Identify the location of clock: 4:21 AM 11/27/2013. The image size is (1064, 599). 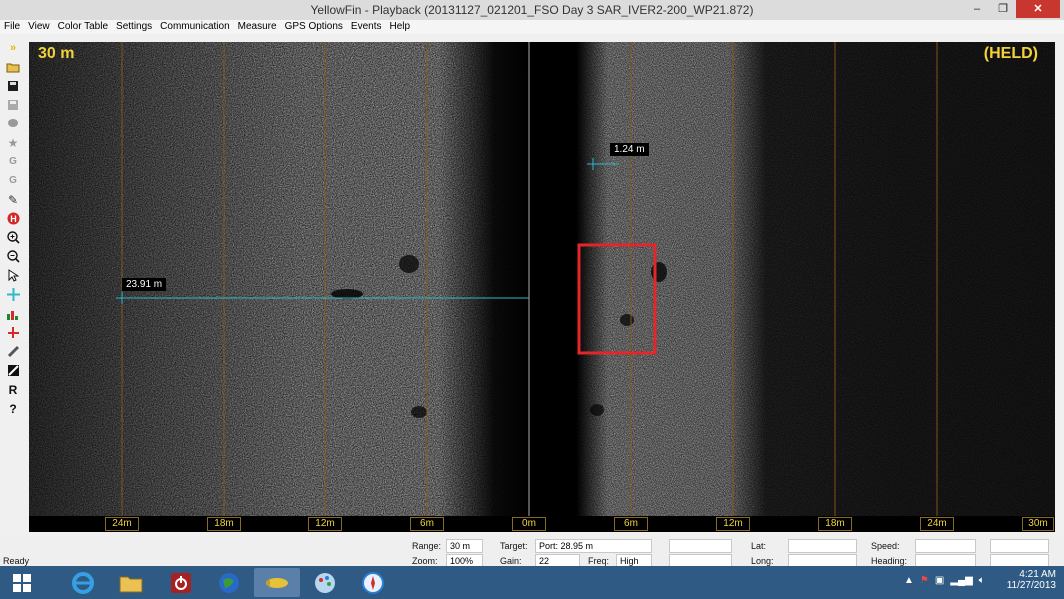
(1031, 580).